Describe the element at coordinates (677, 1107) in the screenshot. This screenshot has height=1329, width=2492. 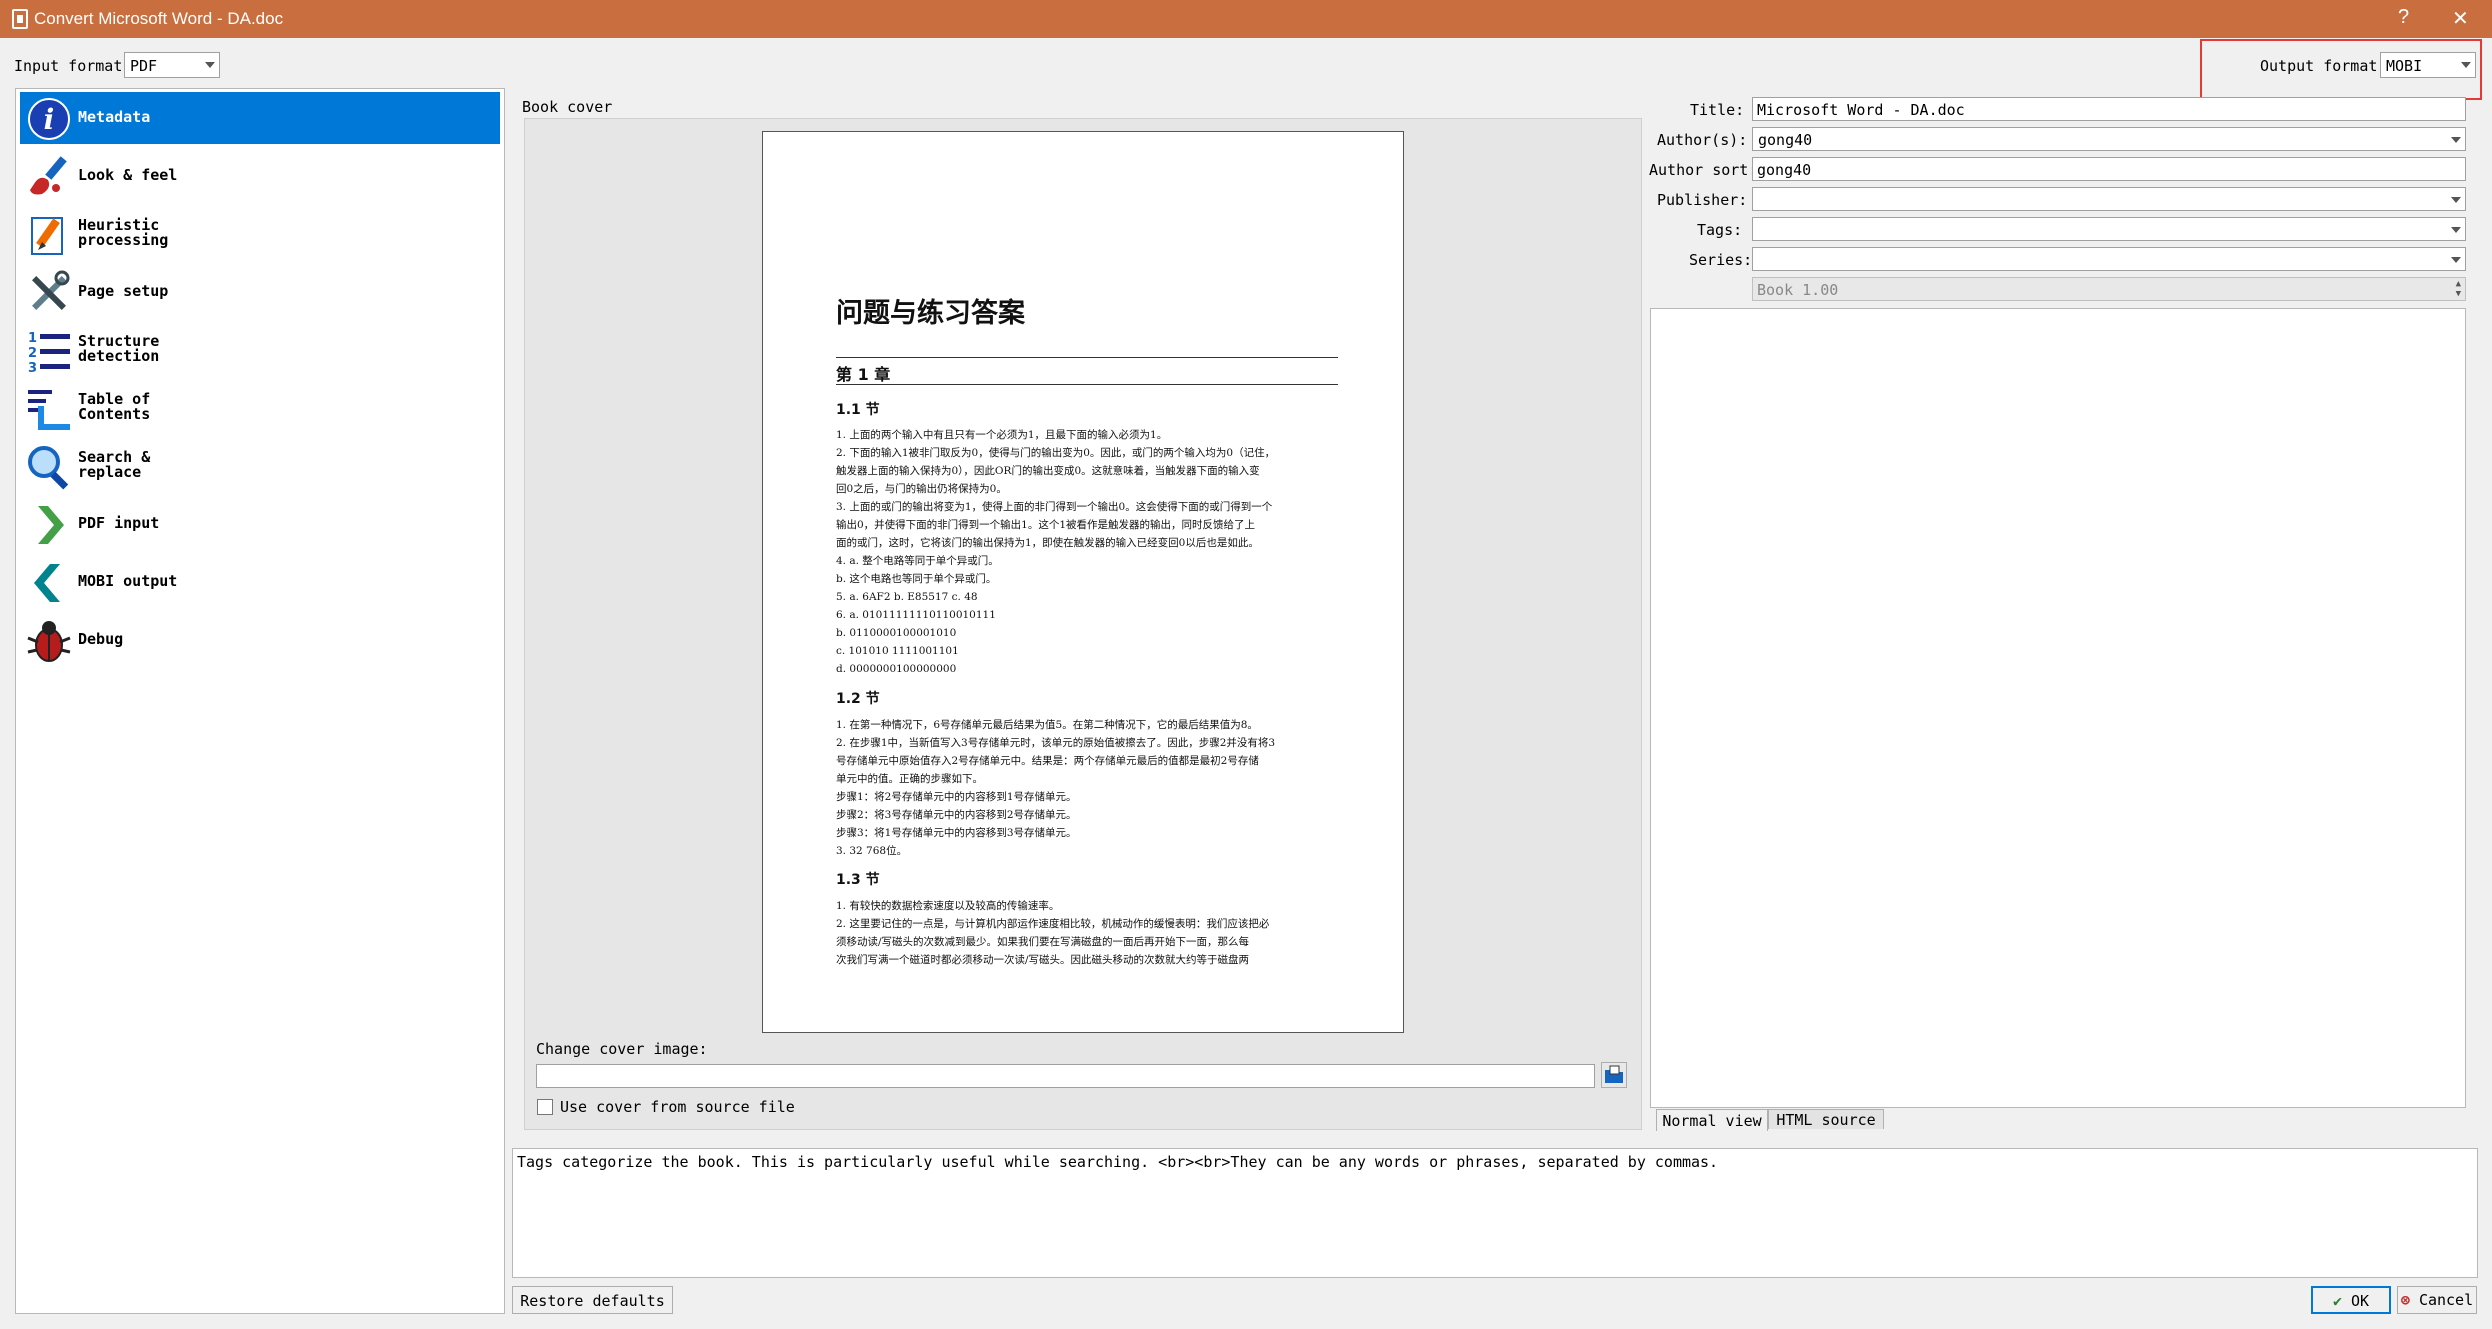
I see `use-cover-label: Use cover from source file` at that location.